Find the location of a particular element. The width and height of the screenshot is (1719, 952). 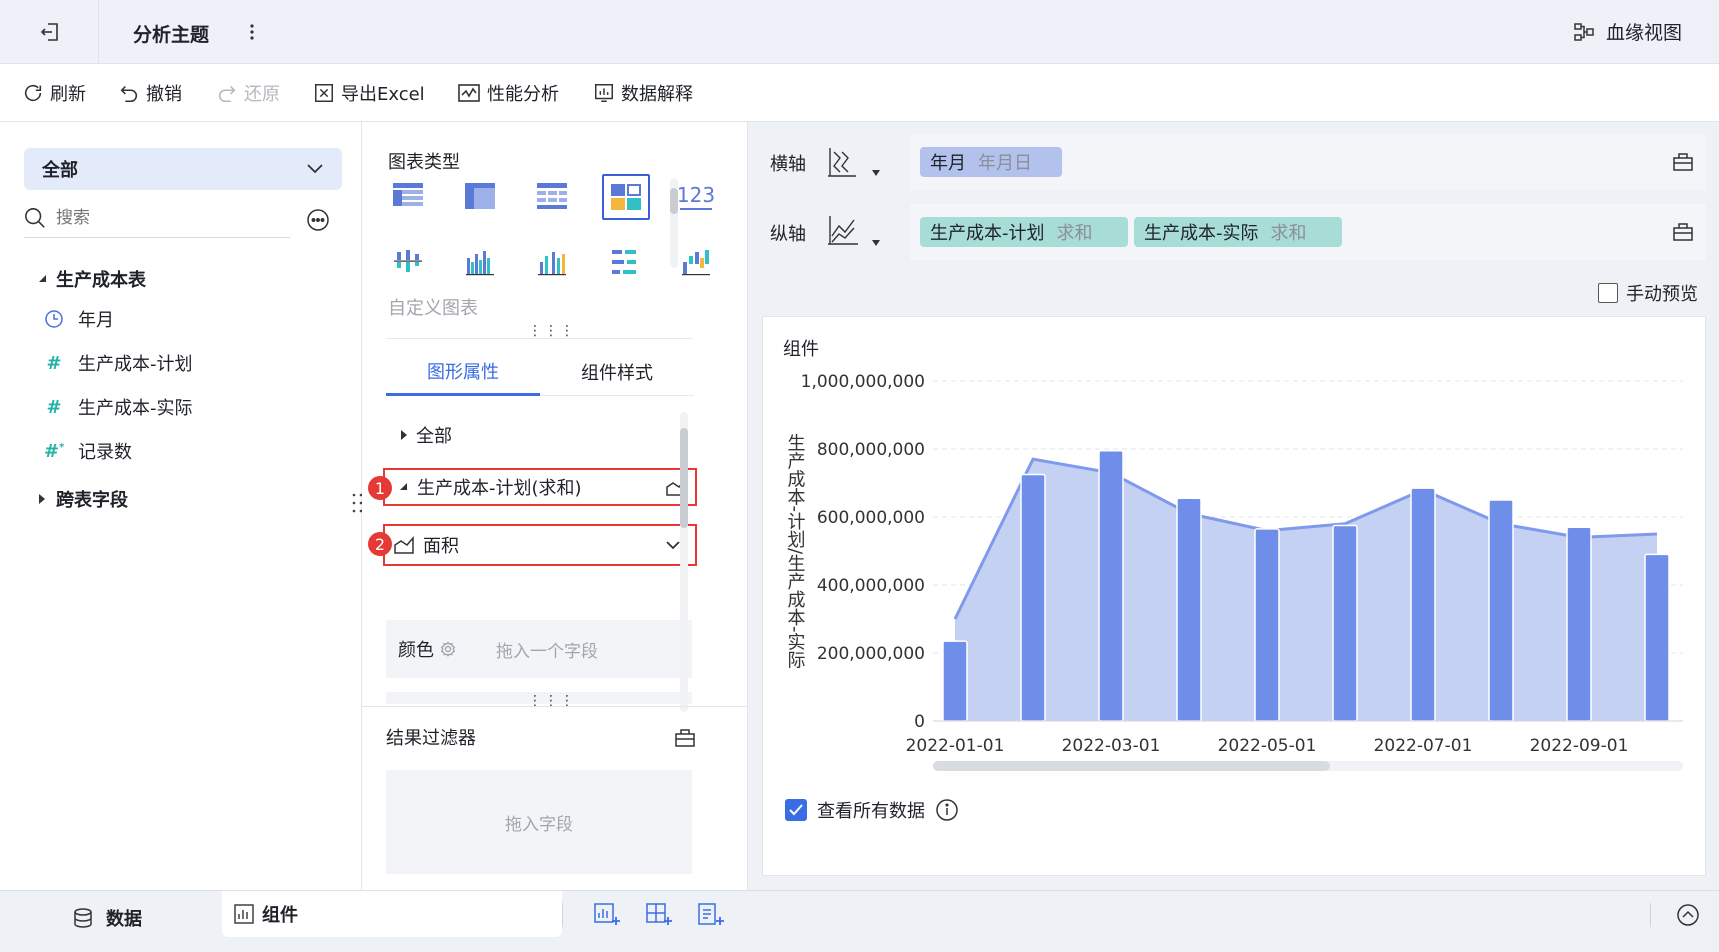

export-excel-button: 导出Excel is located at coordinates (369, 93).